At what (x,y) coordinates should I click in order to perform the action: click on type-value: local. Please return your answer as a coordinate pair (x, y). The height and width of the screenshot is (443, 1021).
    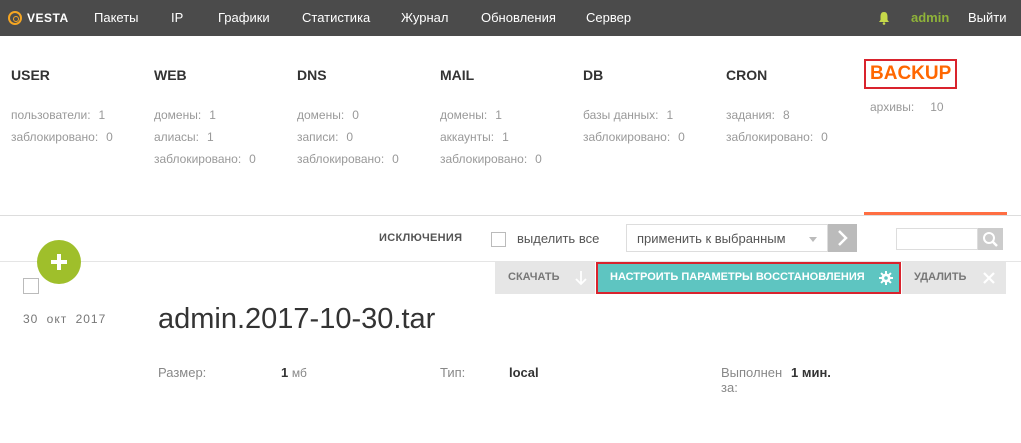
    Looking at the image, I should click on (524, 372).